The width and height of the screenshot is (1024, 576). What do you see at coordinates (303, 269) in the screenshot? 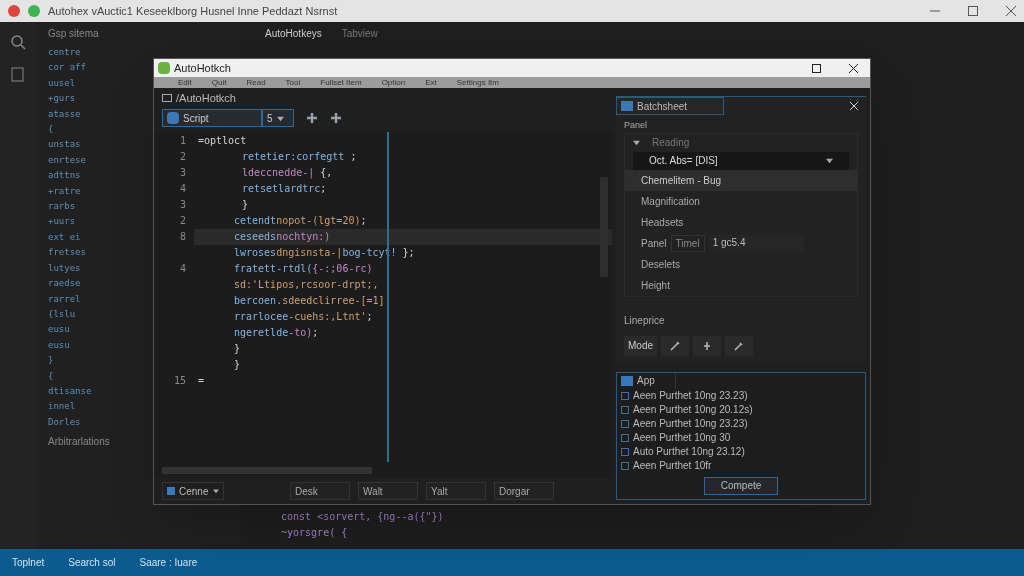
I see `code-line: fratett-rtdl({-:;06-rc)` at bounding box center [303, 269].